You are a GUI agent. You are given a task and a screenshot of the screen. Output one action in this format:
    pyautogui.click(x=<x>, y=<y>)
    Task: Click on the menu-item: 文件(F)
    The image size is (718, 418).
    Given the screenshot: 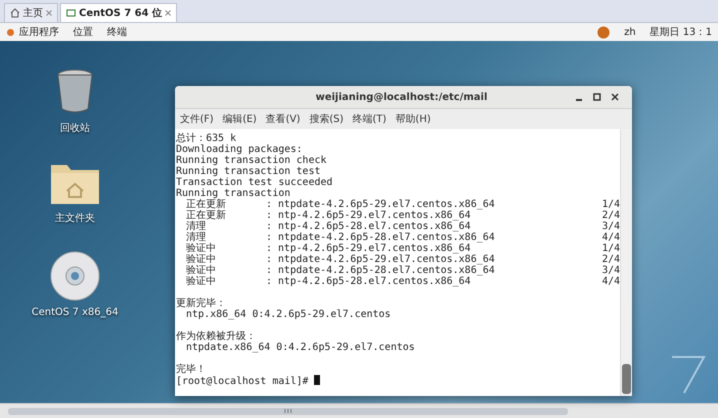 What is the action you would take?
    pyautogui.click(x=197, y=119)
    